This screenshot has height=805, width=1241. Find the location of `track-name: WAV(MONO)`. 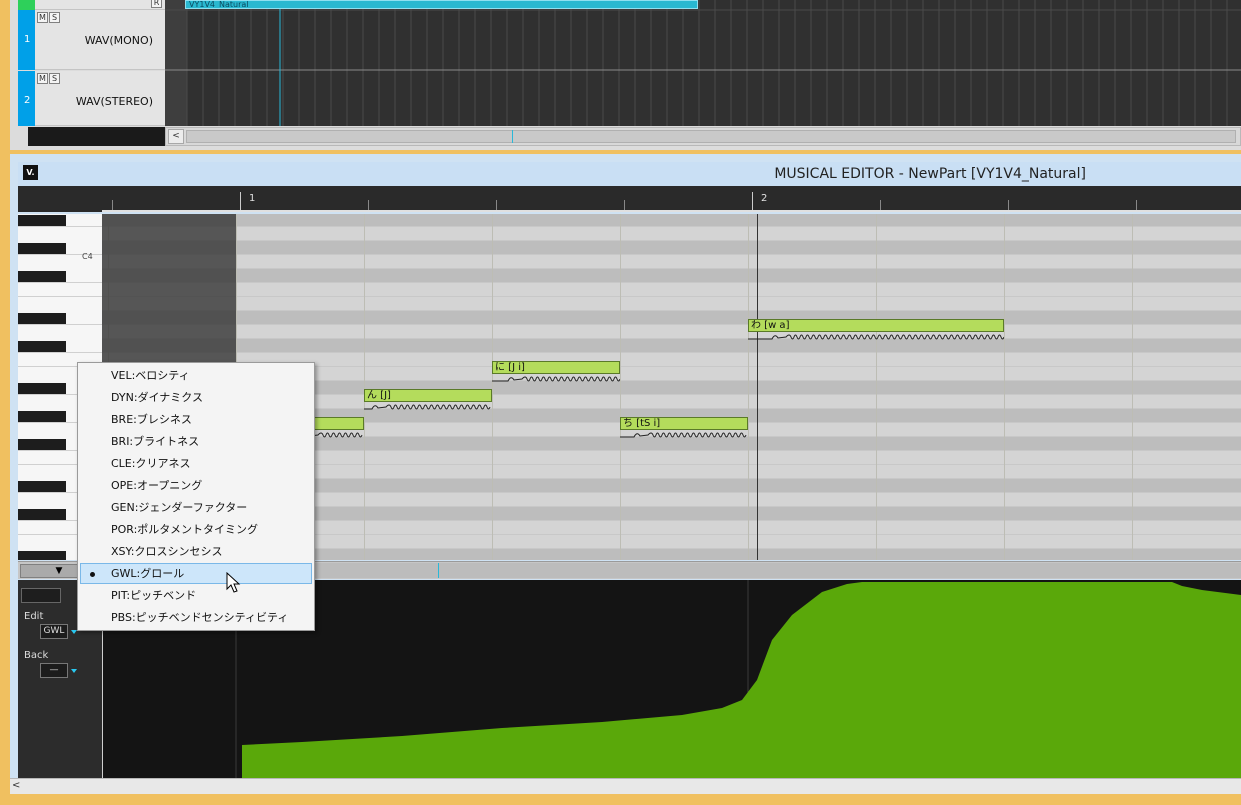

track-name: WAV(MONO) is located at coordinates (118, 40).